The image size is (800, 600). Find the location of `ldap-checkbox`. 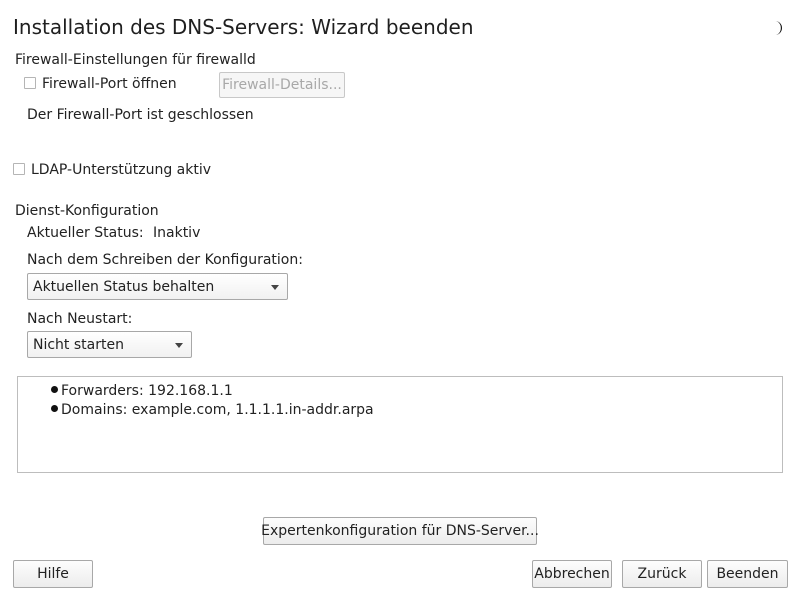

ldap-checkbox is located at coordinates (19, 169).